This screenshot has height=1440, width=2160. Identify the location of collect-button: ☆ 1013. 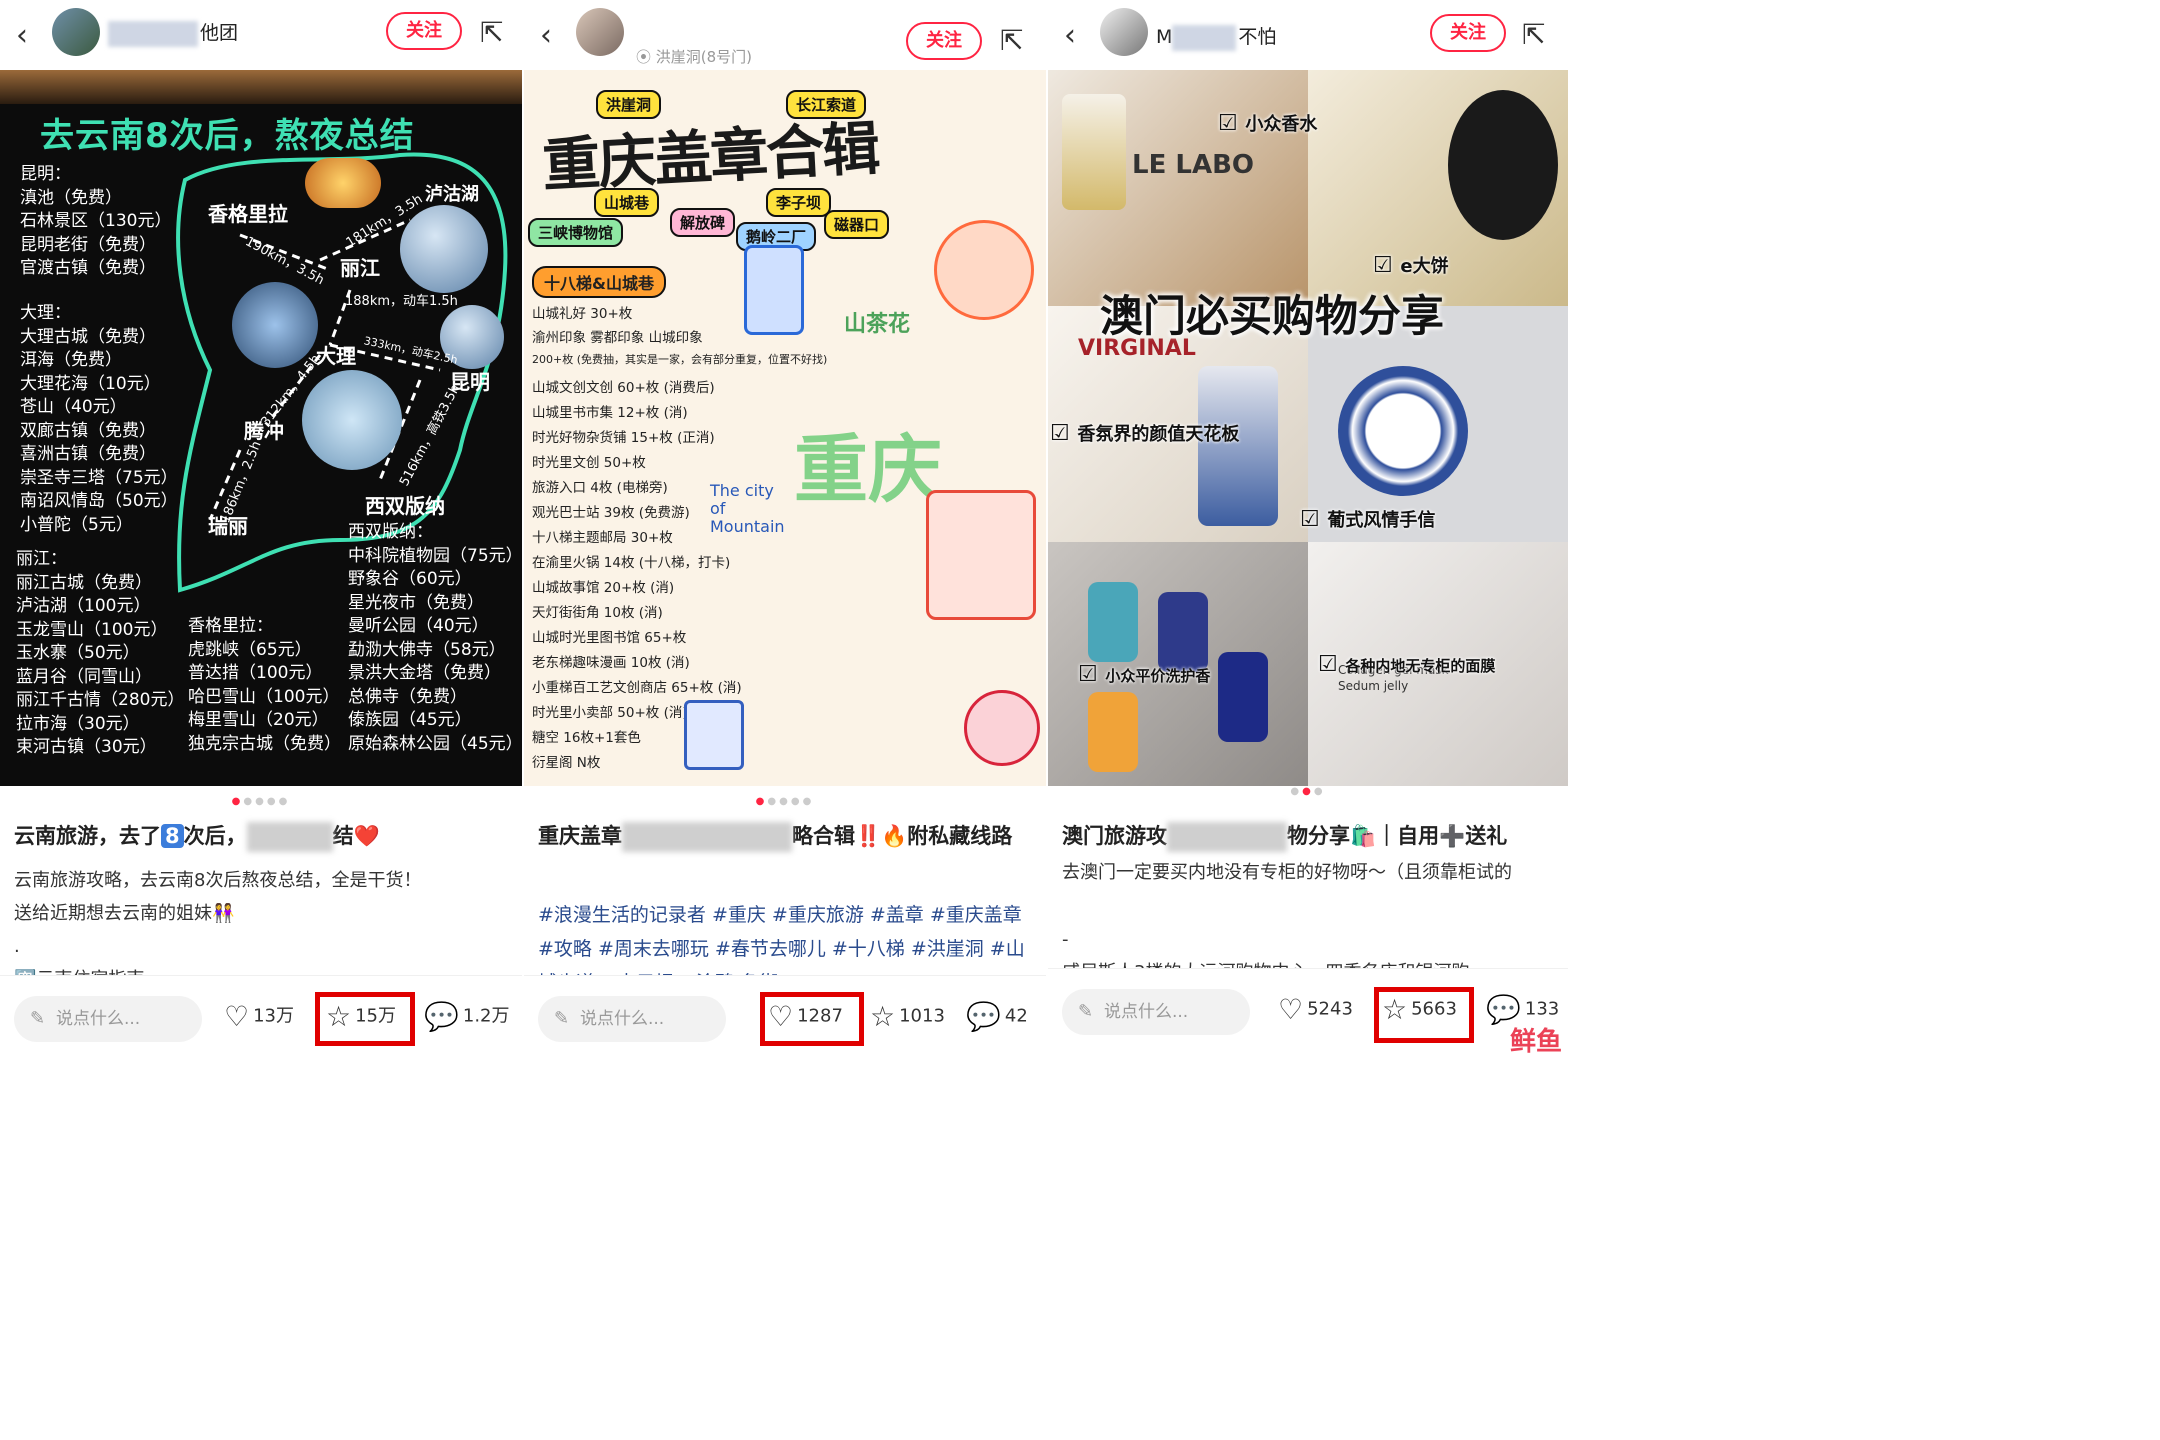
(907, 1016).